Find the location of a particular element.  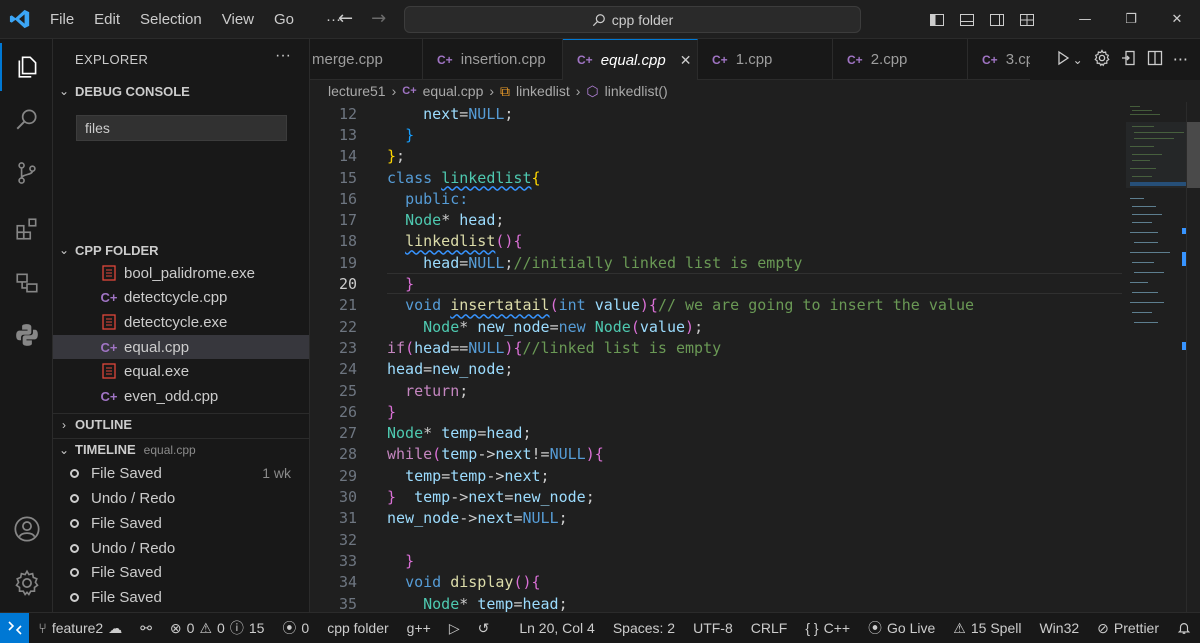

tab-1-cpp: C+ 1.cpp is located at coordinates (765, 59).